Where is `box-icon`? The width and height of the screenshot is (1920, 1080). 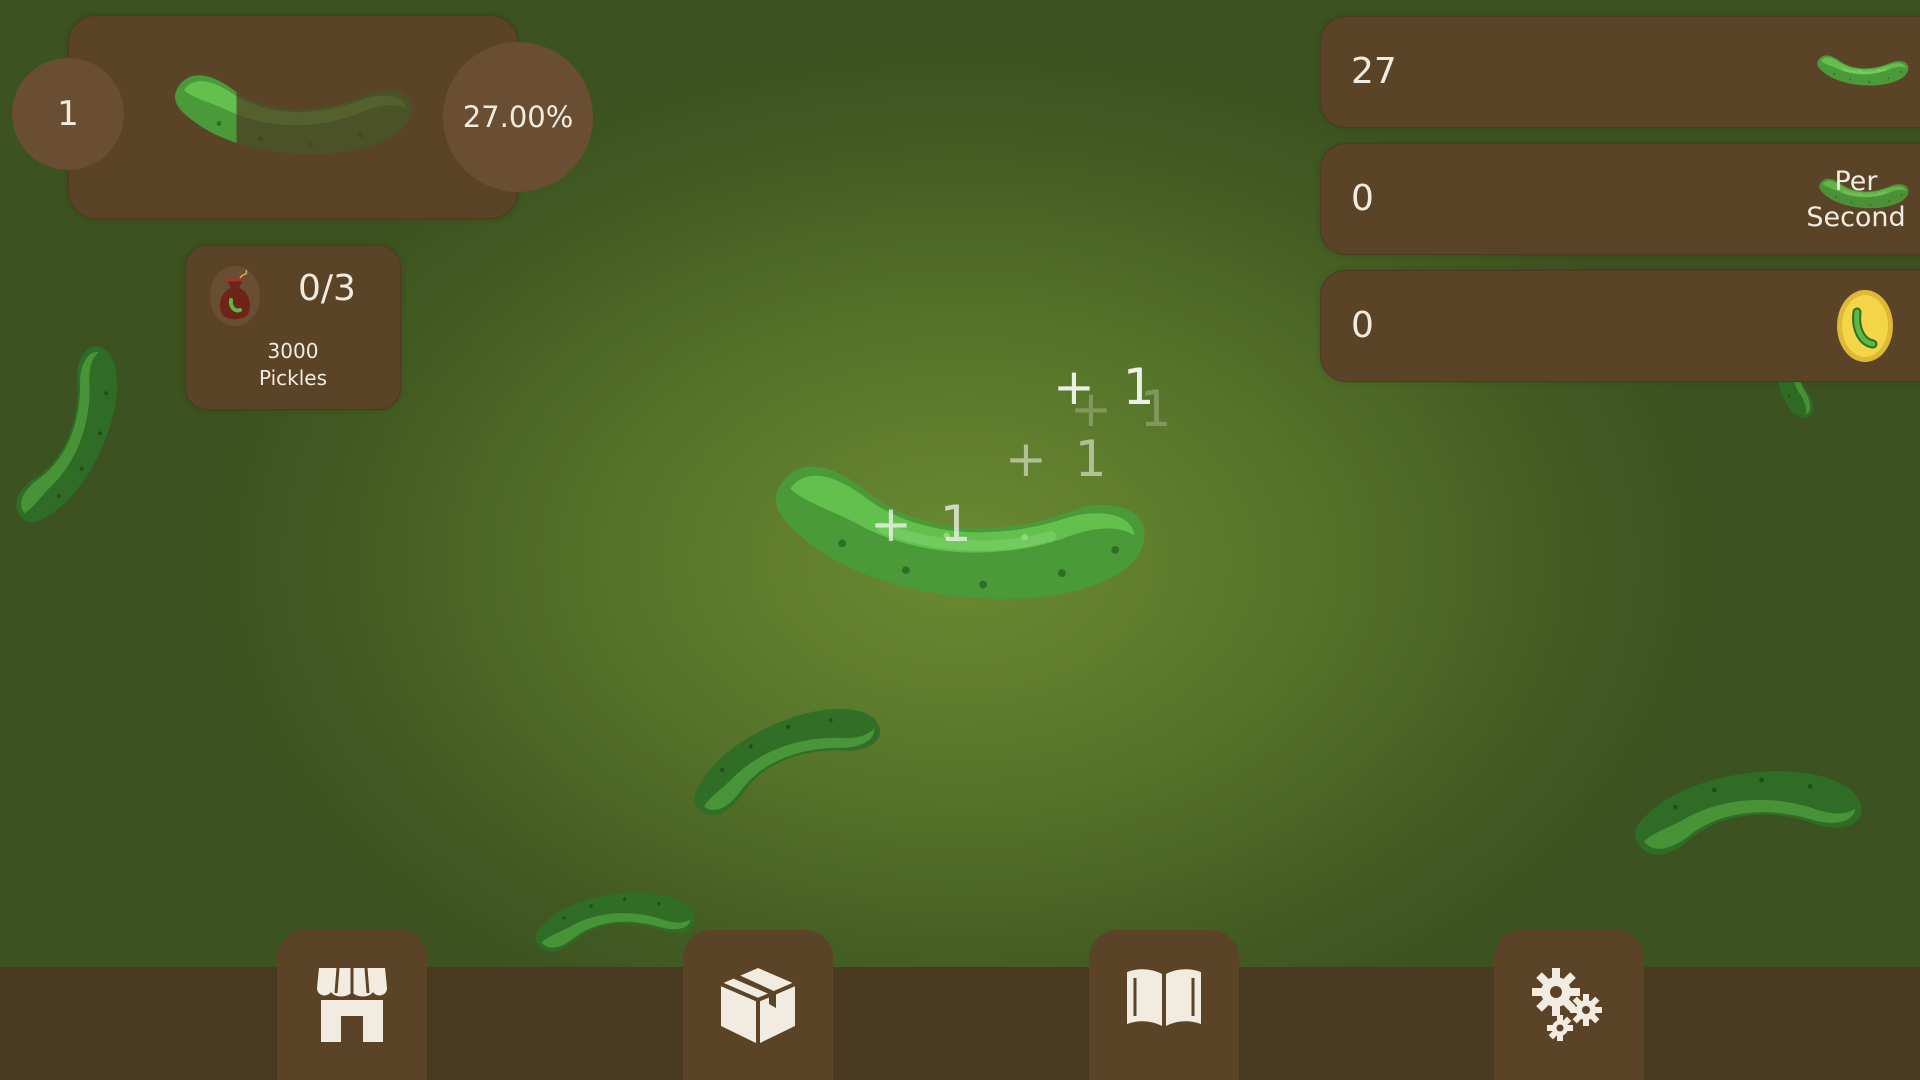
box-icon is located at coordinates (758, 1006).